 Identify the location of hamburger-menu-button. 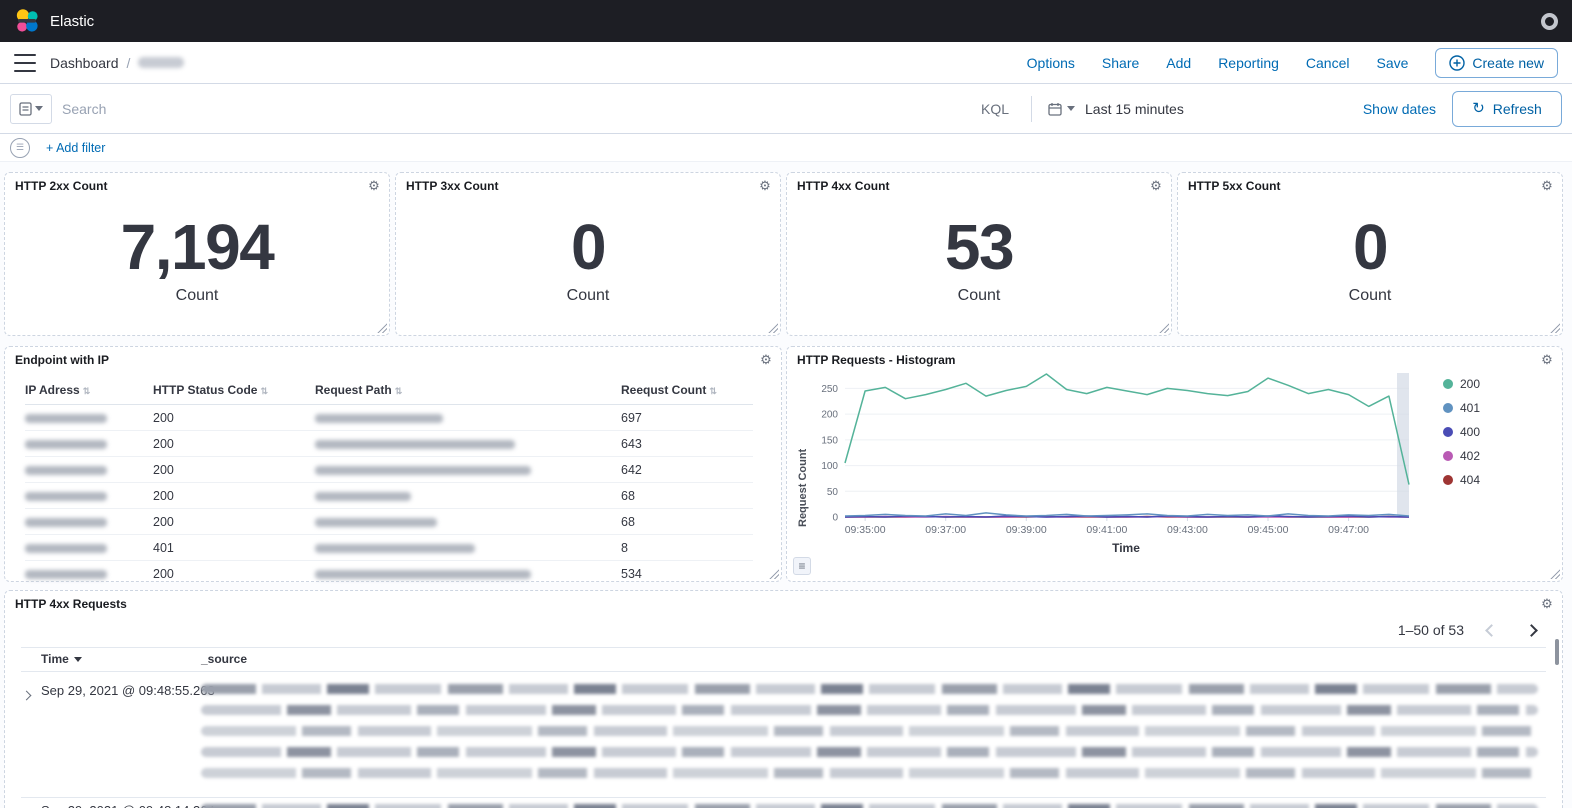
(25, 62).